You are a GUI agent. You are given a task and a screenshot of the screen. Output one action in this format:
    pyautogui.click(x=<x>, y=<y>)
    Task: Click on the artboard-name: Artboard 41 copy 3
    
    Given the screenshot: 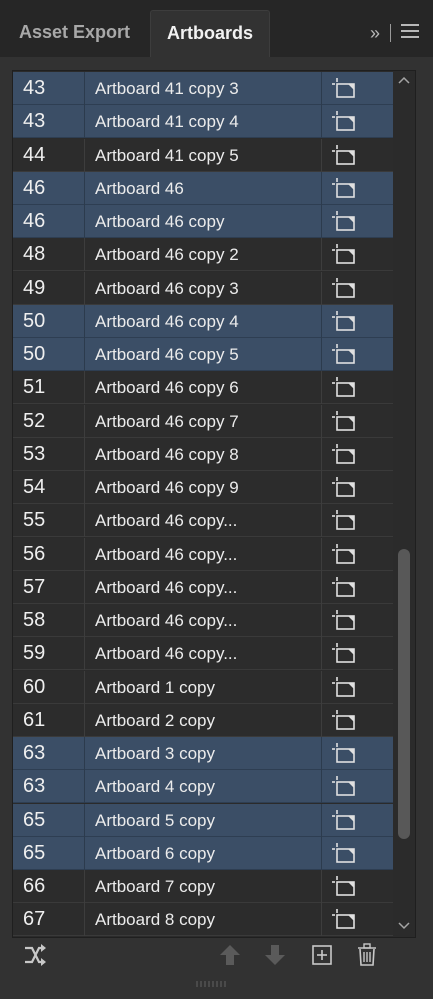 What is the action you would take?
    pyautogui.click(x=204, y=88)
    